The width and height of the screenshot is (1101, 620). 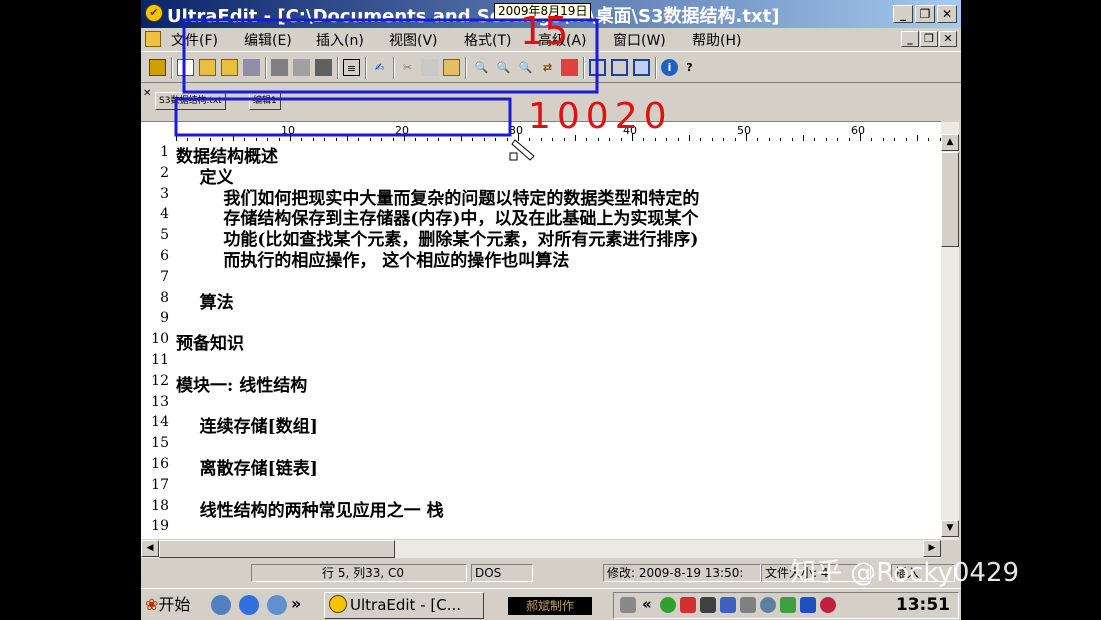 I want to click on line-number: 19, so click(x=160, y=526).